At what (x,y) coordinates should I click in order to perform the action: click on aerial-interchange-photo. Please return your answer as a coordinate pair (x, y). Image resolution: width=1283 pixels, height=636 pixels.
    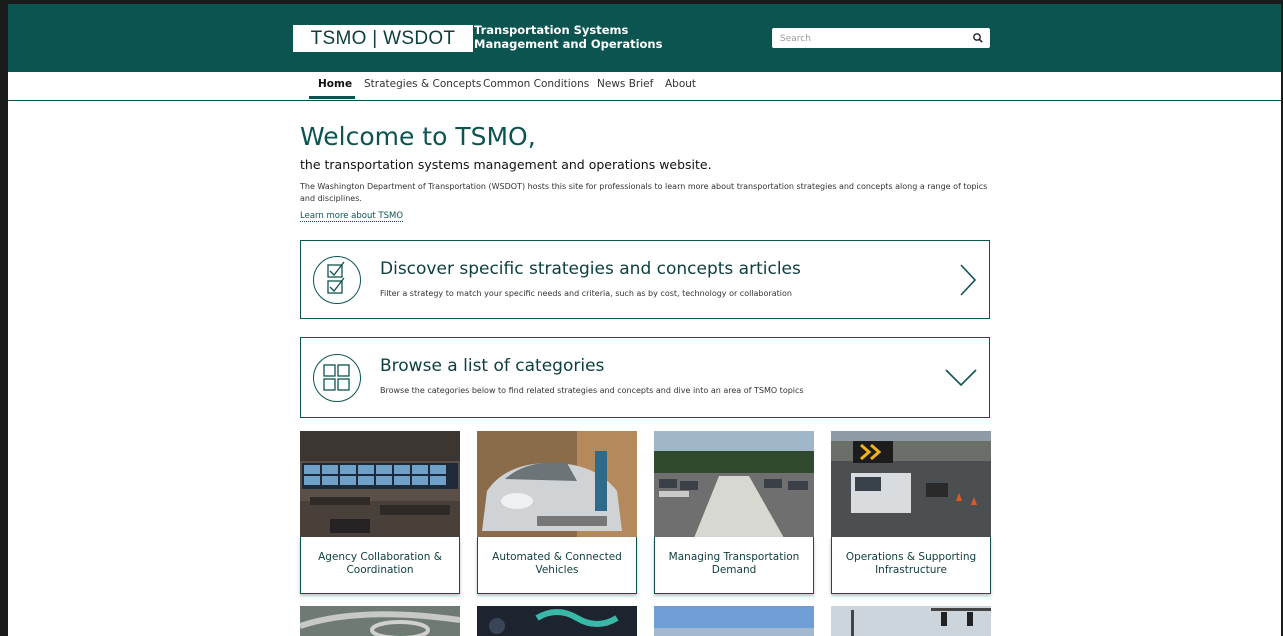
    Looking at the image, I should click on (380, 621).